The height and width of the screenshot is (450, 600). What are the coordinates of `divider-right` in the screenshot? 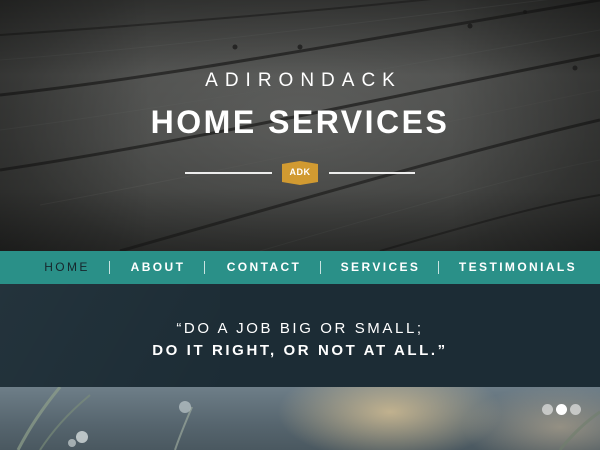 It's located at (372, 173).